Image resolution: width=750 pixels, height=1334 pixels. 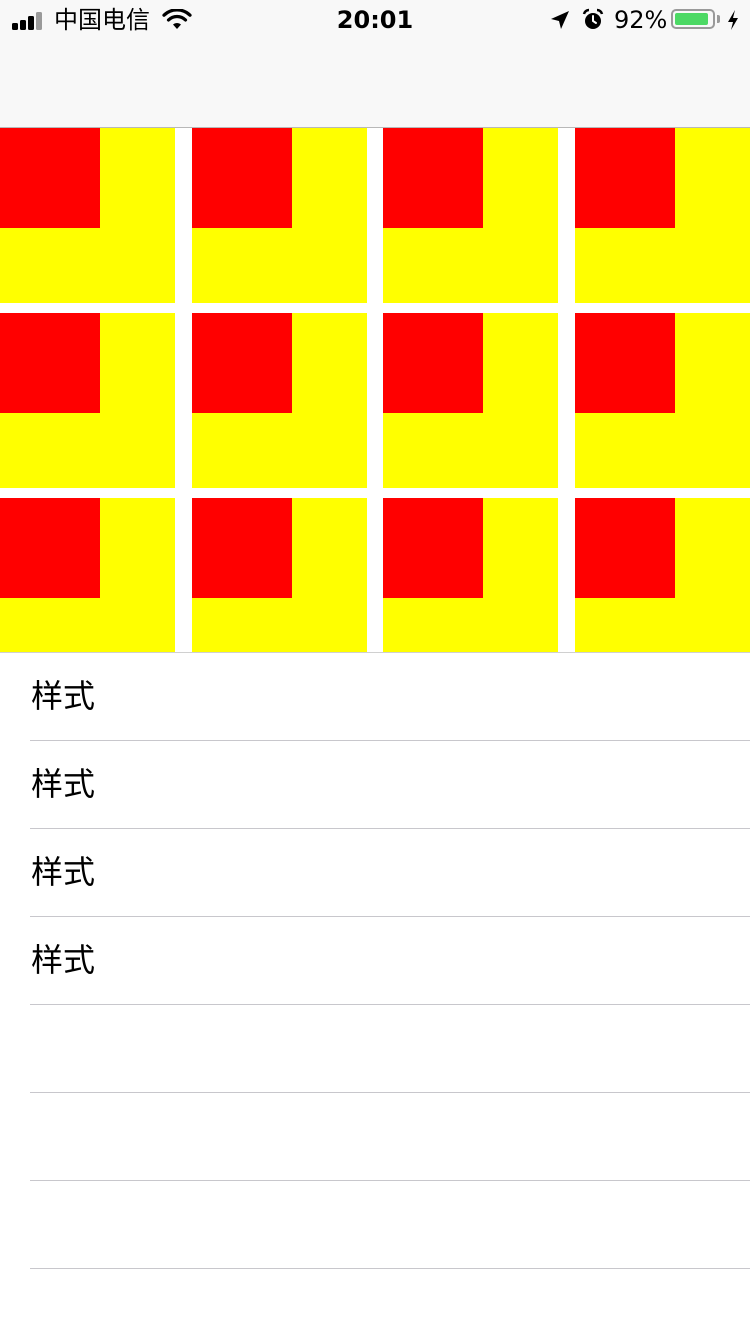 I want to click on battery-level, so click(x=692, y=19).